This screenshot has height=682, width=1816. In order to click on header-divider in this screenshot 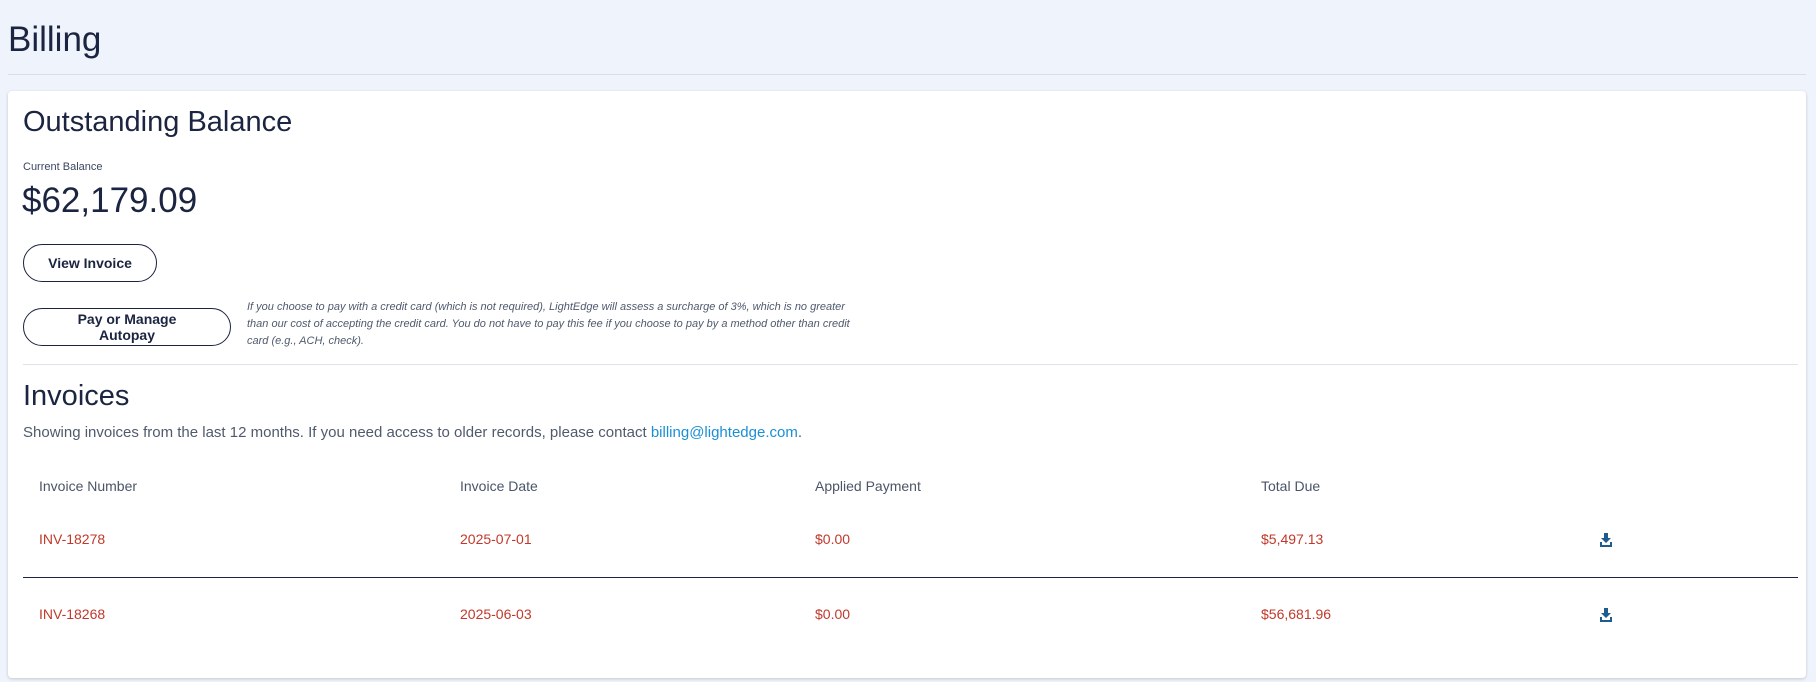, I will do `click(907, 74)`.